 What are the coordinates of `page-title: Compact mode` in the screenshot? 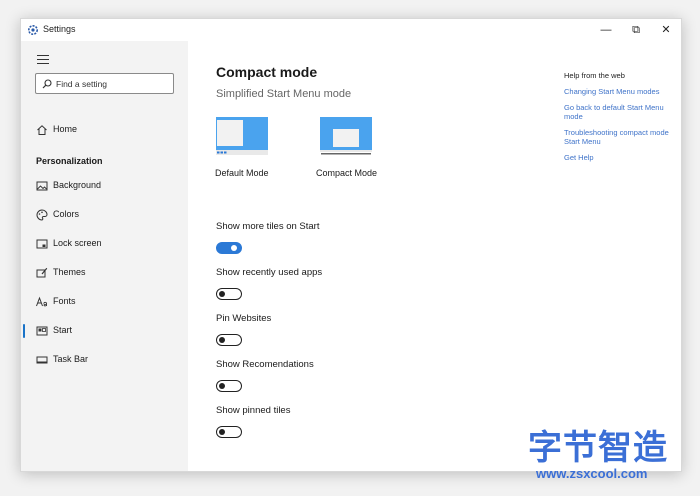 It's located at (267, 72).